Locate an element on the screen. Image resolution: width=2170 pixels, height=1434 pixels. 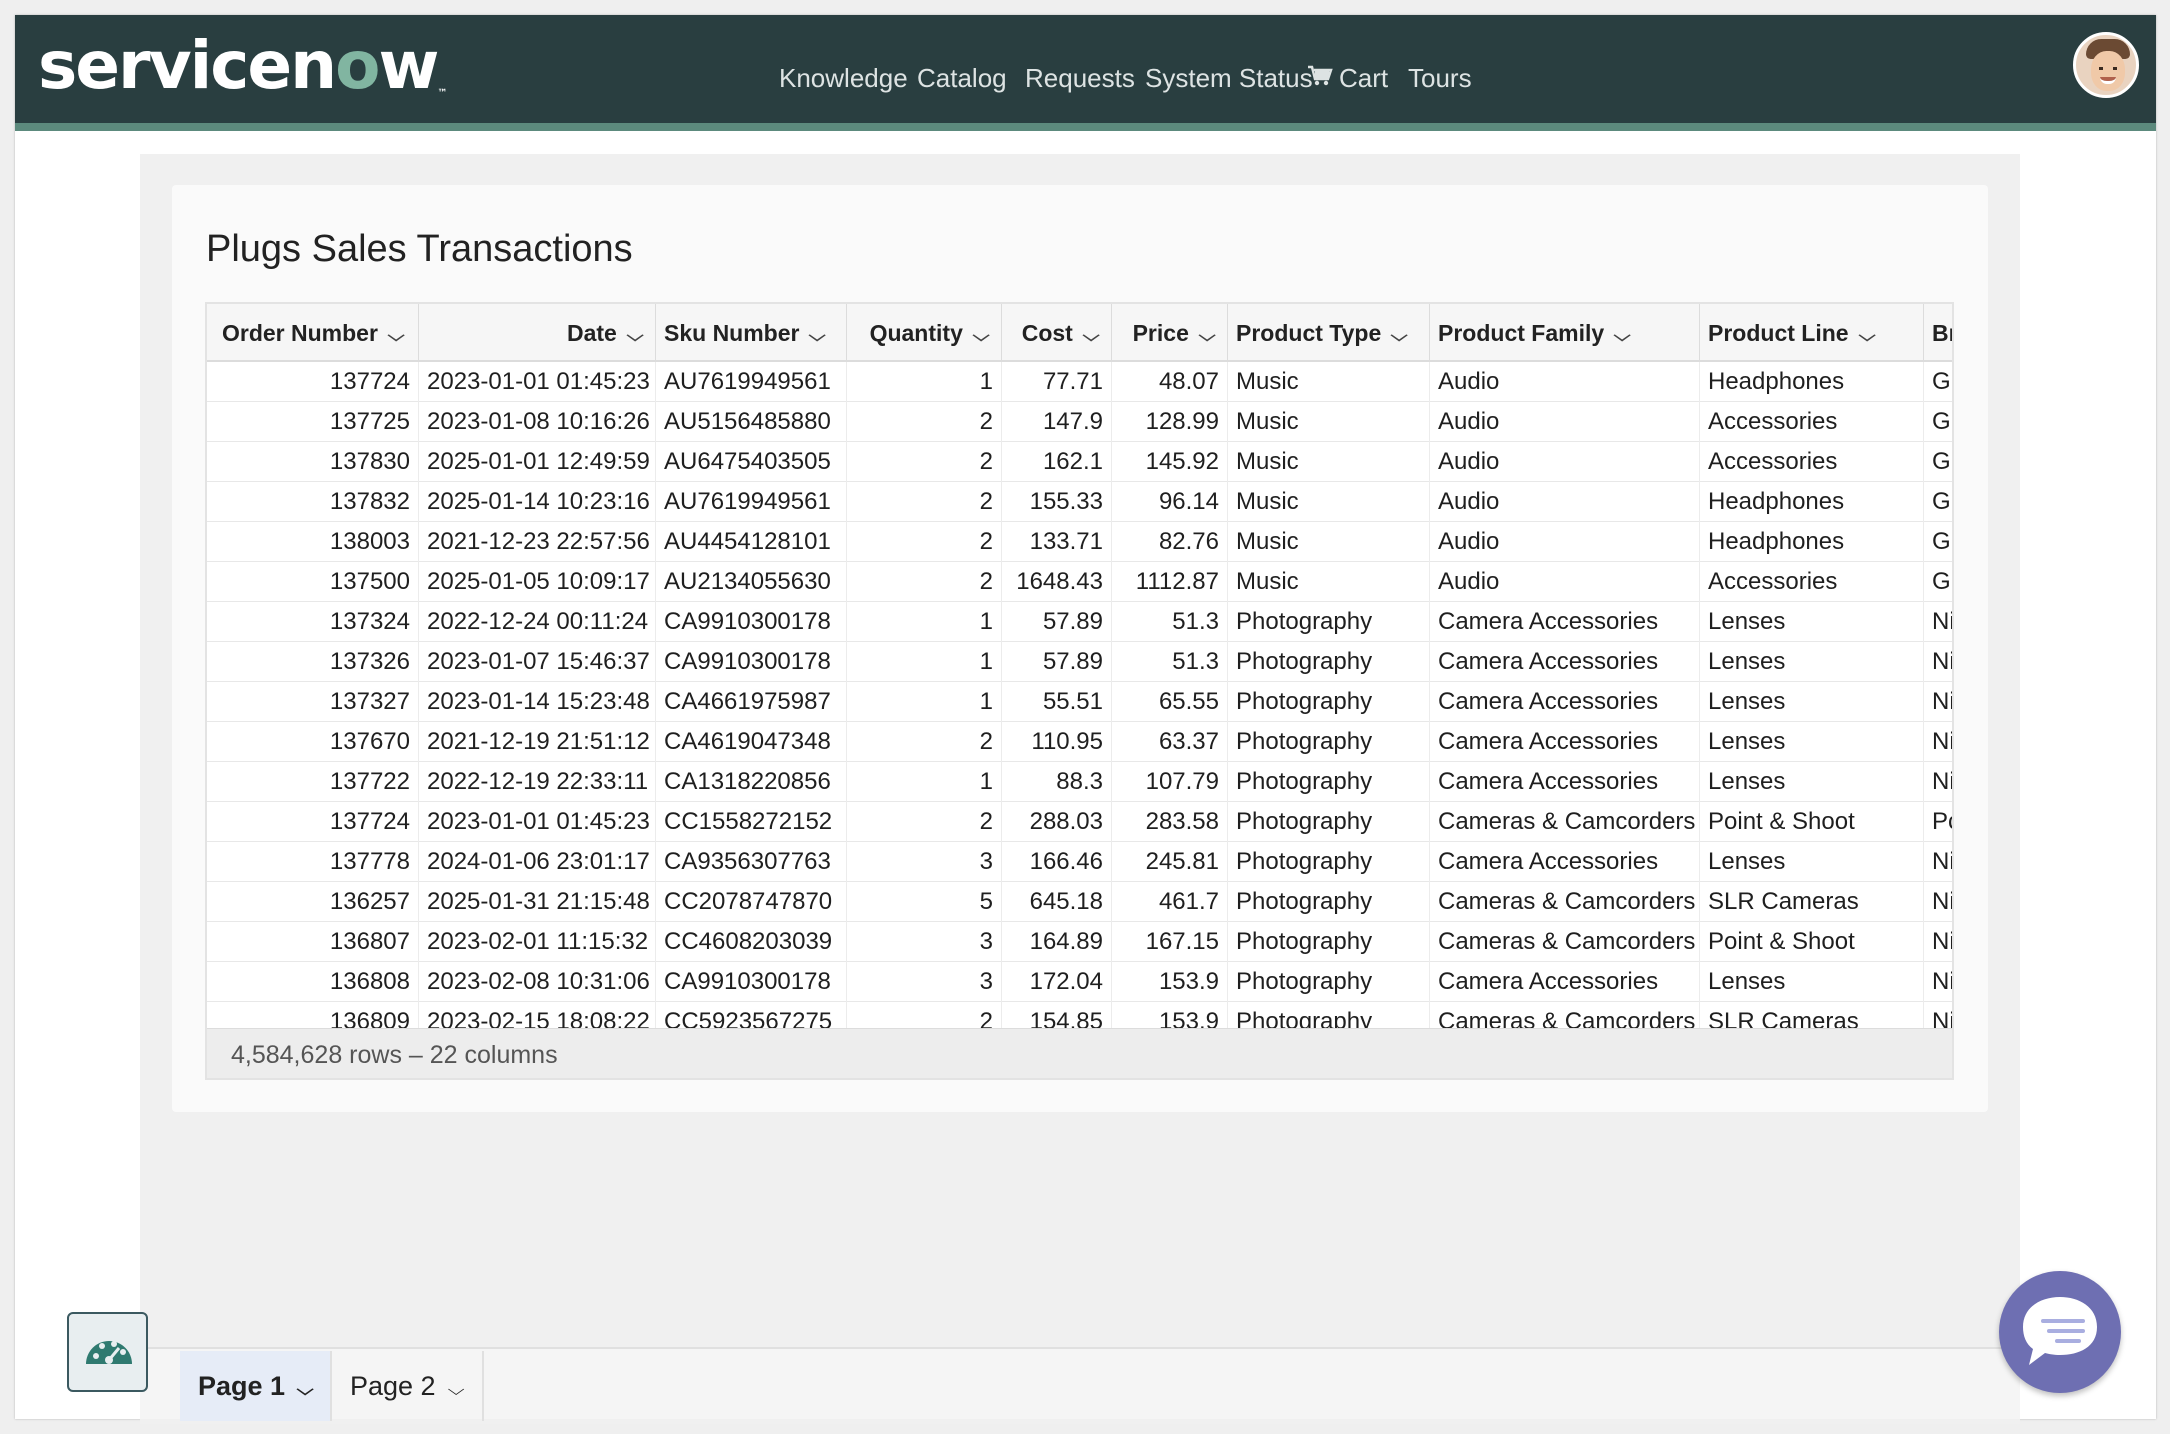
column-header-quantity: Quantity ⌵ is located at coordinates (924, 333).